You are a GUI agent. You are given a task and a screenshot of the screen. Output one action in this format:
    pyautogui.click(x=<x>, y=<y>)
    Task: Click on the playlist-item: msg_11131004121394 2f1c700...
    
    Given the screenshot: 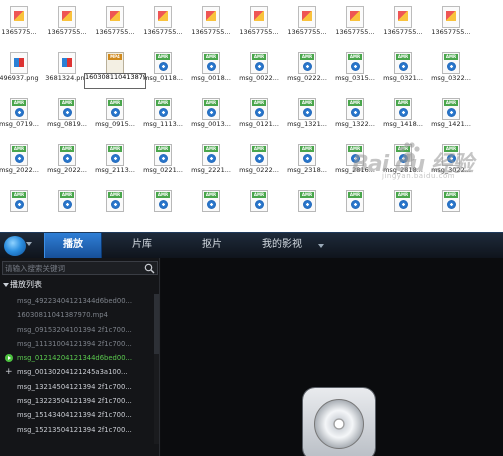 What is the action you would take?
    pyautogui.click(x=77, y=344)
    